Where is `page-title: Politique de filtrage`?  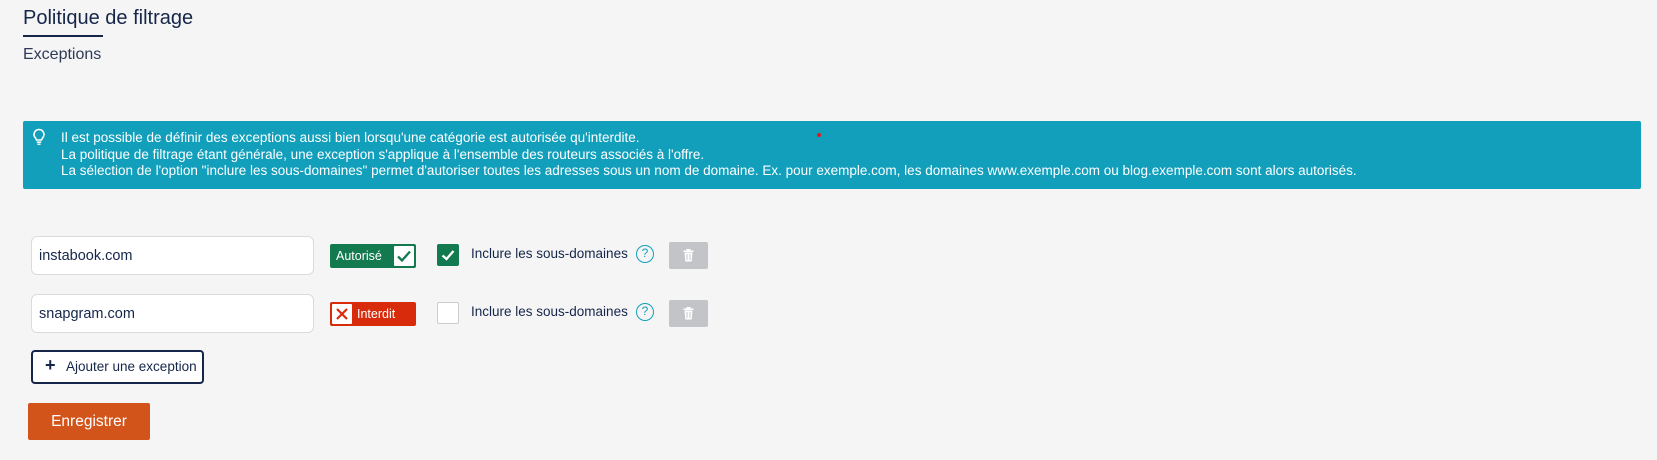
page-title: Politique de filtrage is located at coordinates (108, 18).